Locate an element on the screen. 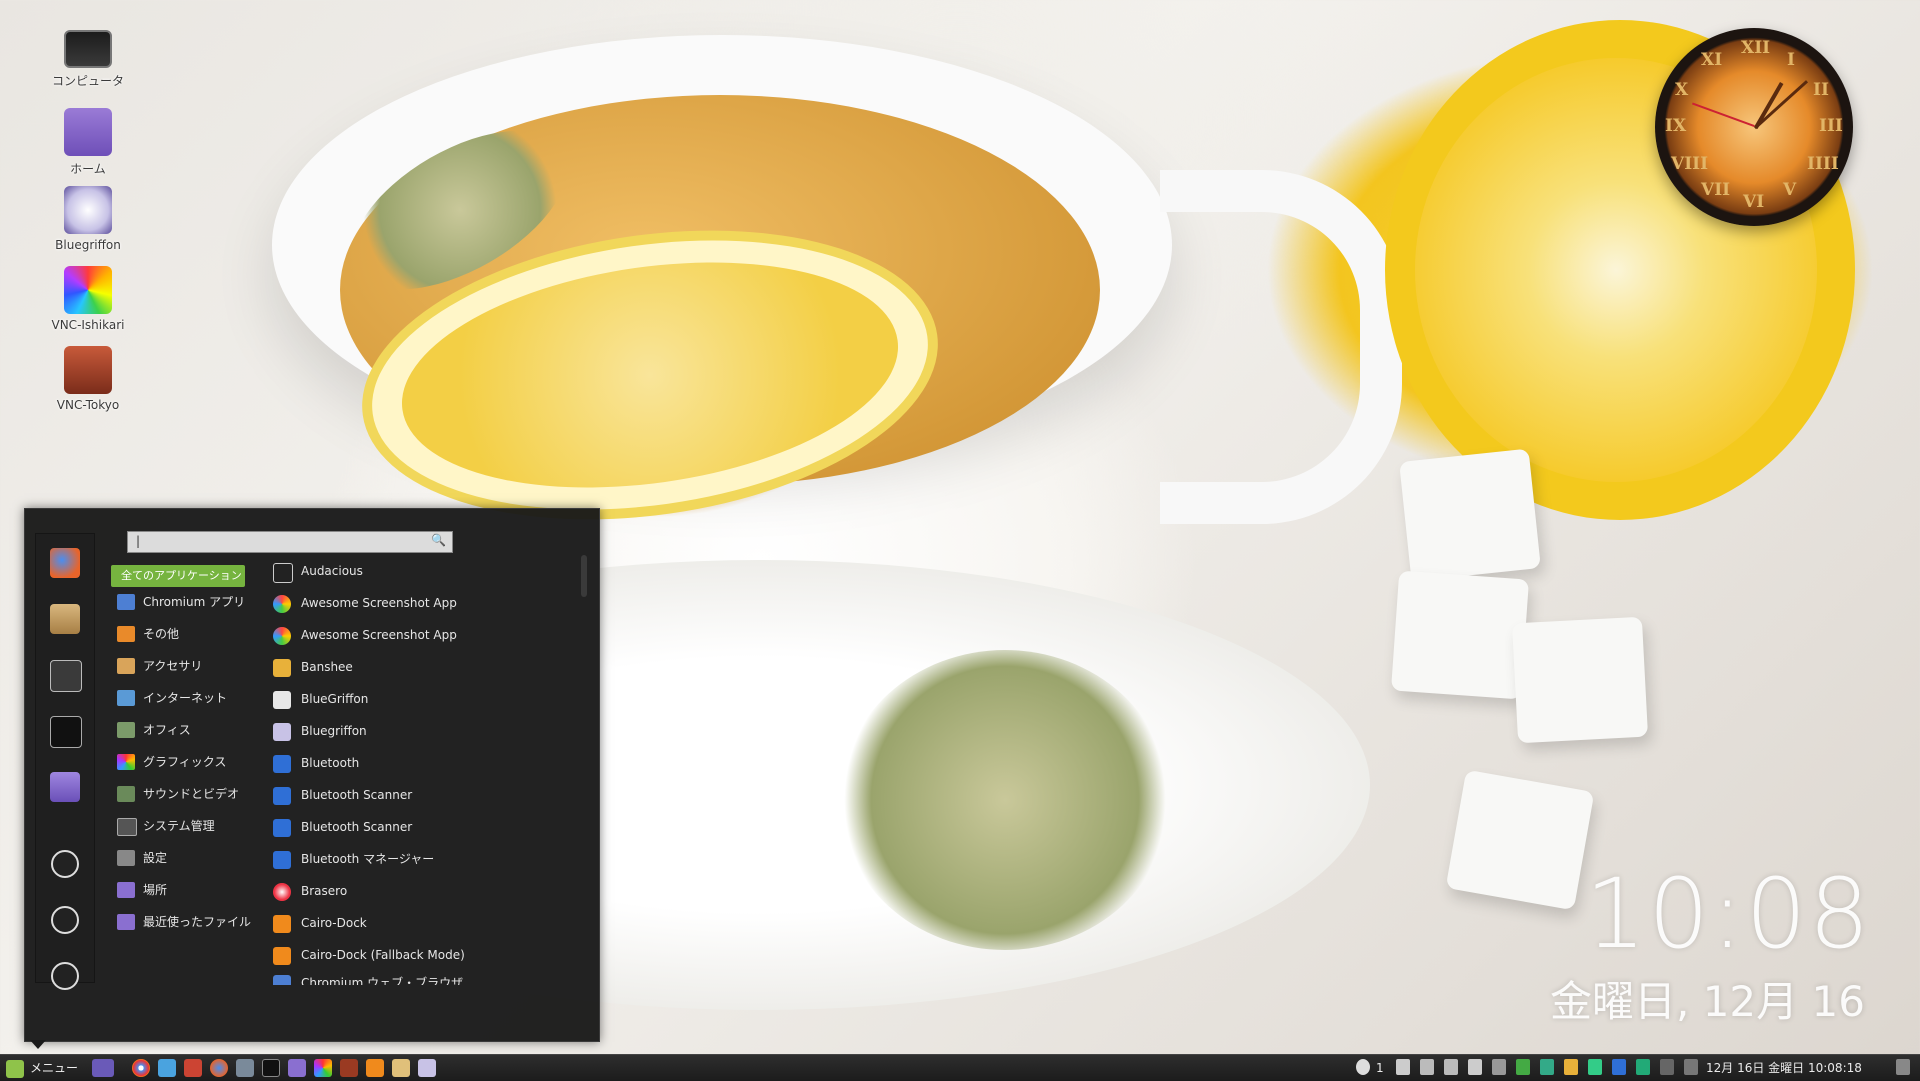 The image size is (1920, 1081). recent-files-icon is located at coordinates (126, 922).